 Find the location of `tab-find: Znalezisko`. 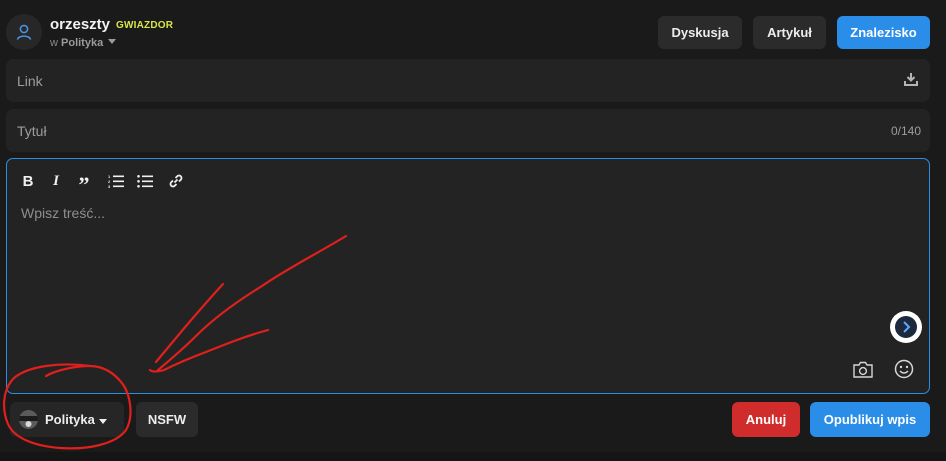

tab-find: Znalezisko is located at coordinates (883, 32).